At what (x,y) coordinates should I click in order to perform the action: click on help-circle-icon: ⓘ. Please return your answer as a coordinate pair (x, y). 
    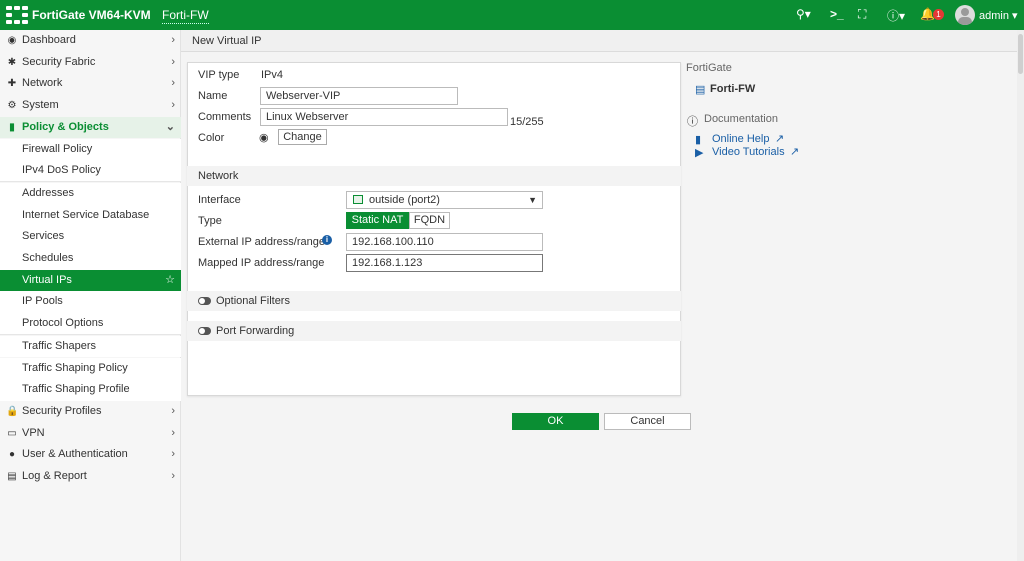
    Looking at the image, I should click on (692, 122).